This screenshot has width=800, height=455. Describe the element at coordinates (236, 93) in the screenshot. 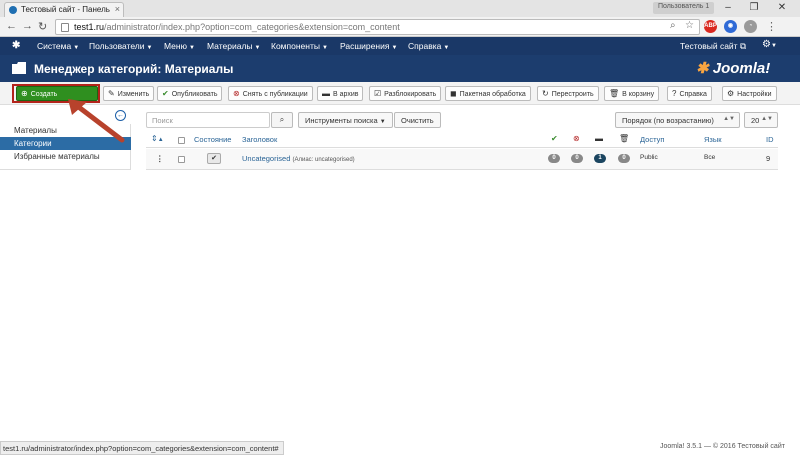

I see `cross-circle-icon: ⊗` at that location.